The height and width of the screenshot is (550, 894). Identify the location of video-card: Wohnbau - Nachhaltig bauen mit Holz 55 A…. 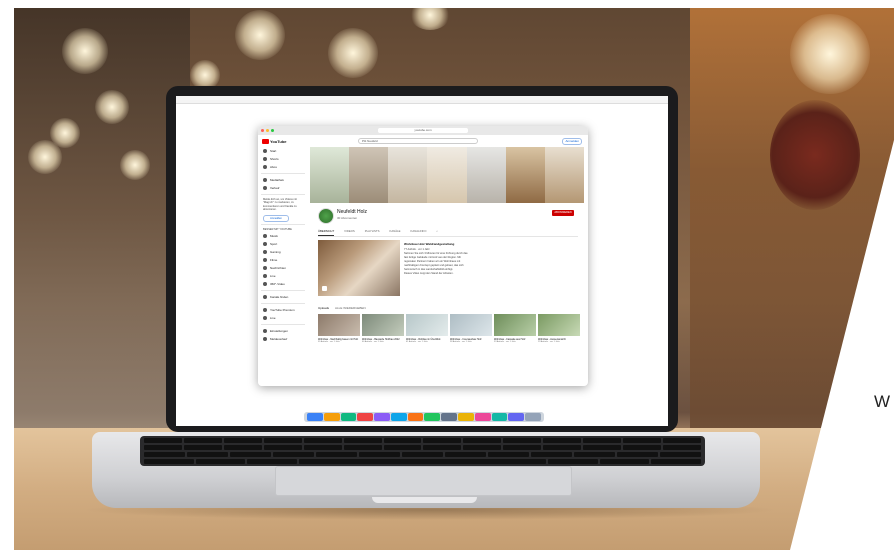
(339, 336).